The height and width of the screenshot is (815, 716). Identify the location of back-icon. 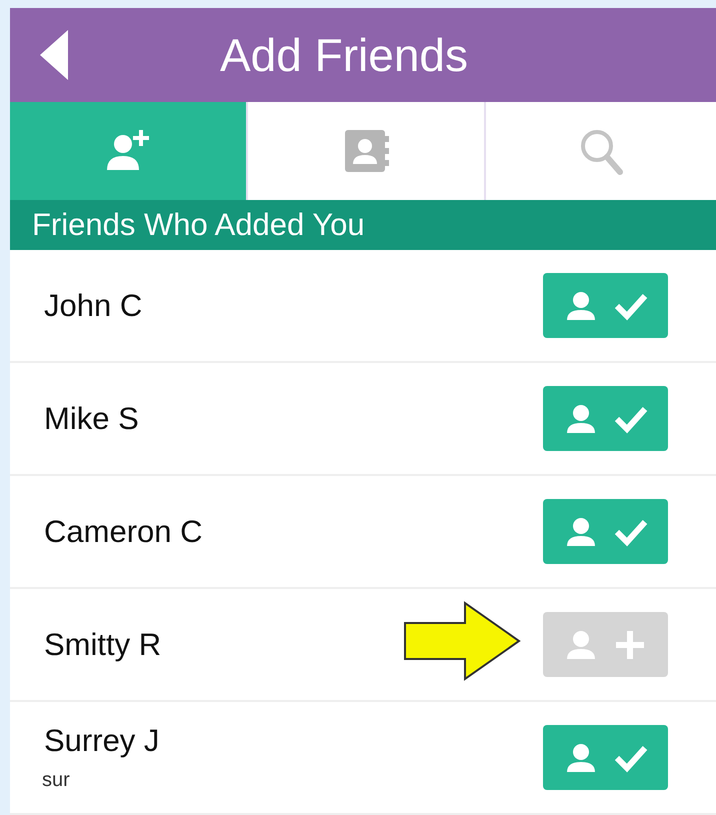
(55, 55).